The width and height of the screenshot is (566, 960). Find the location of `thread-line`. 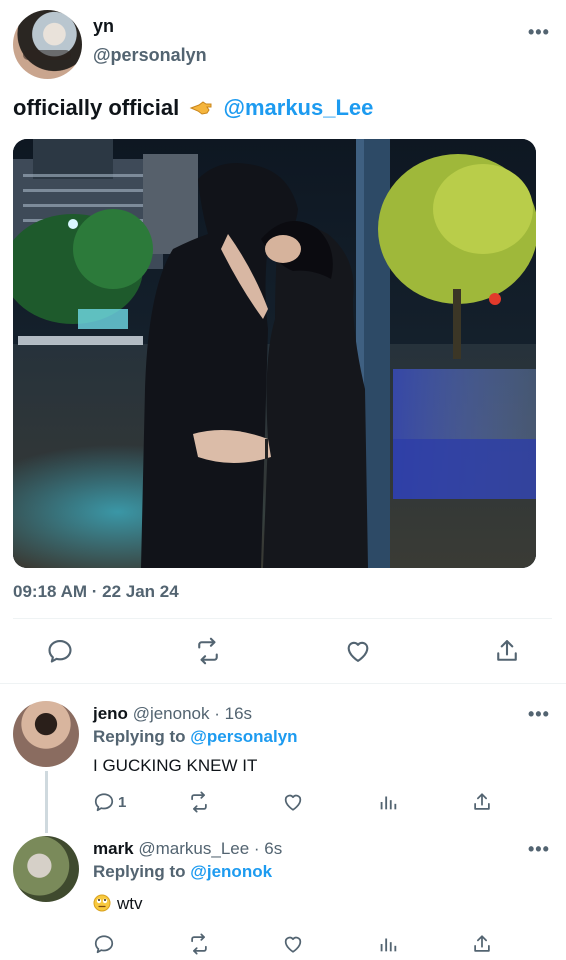

thread-line is located at coordinates (46, 802).